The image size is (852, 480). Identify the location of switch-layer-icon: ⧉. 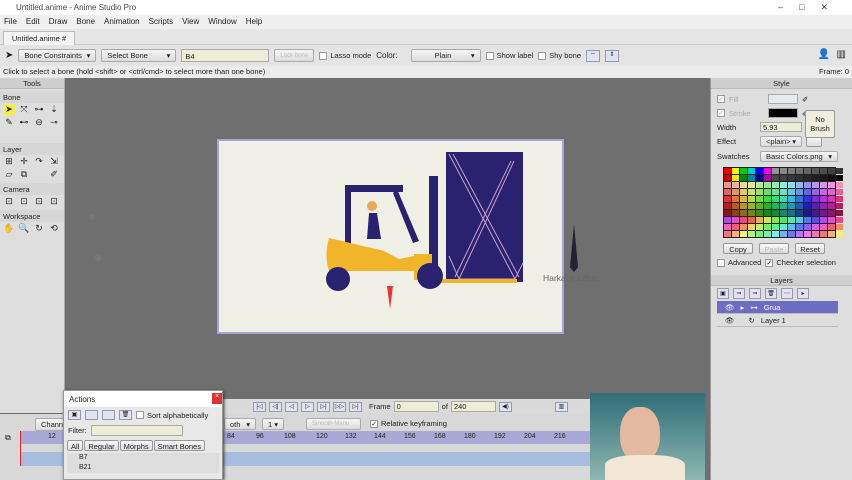
(24, 174).